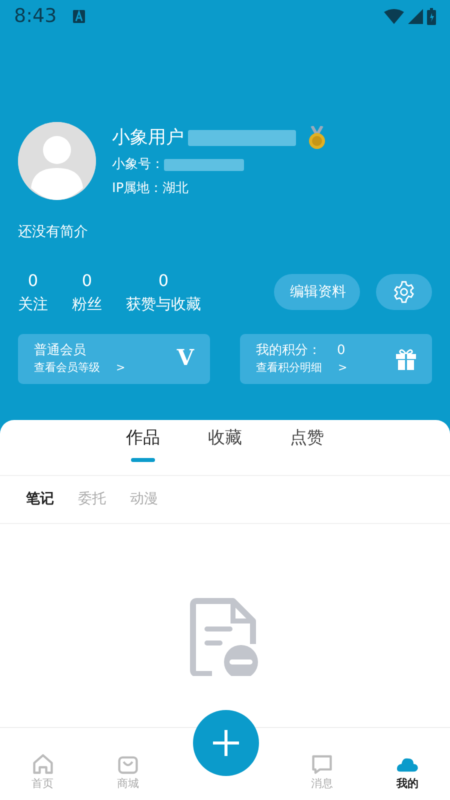  Describe the element at coordinates (33, 304) in the screenshot. I see `stat-label: 关注` at that location.